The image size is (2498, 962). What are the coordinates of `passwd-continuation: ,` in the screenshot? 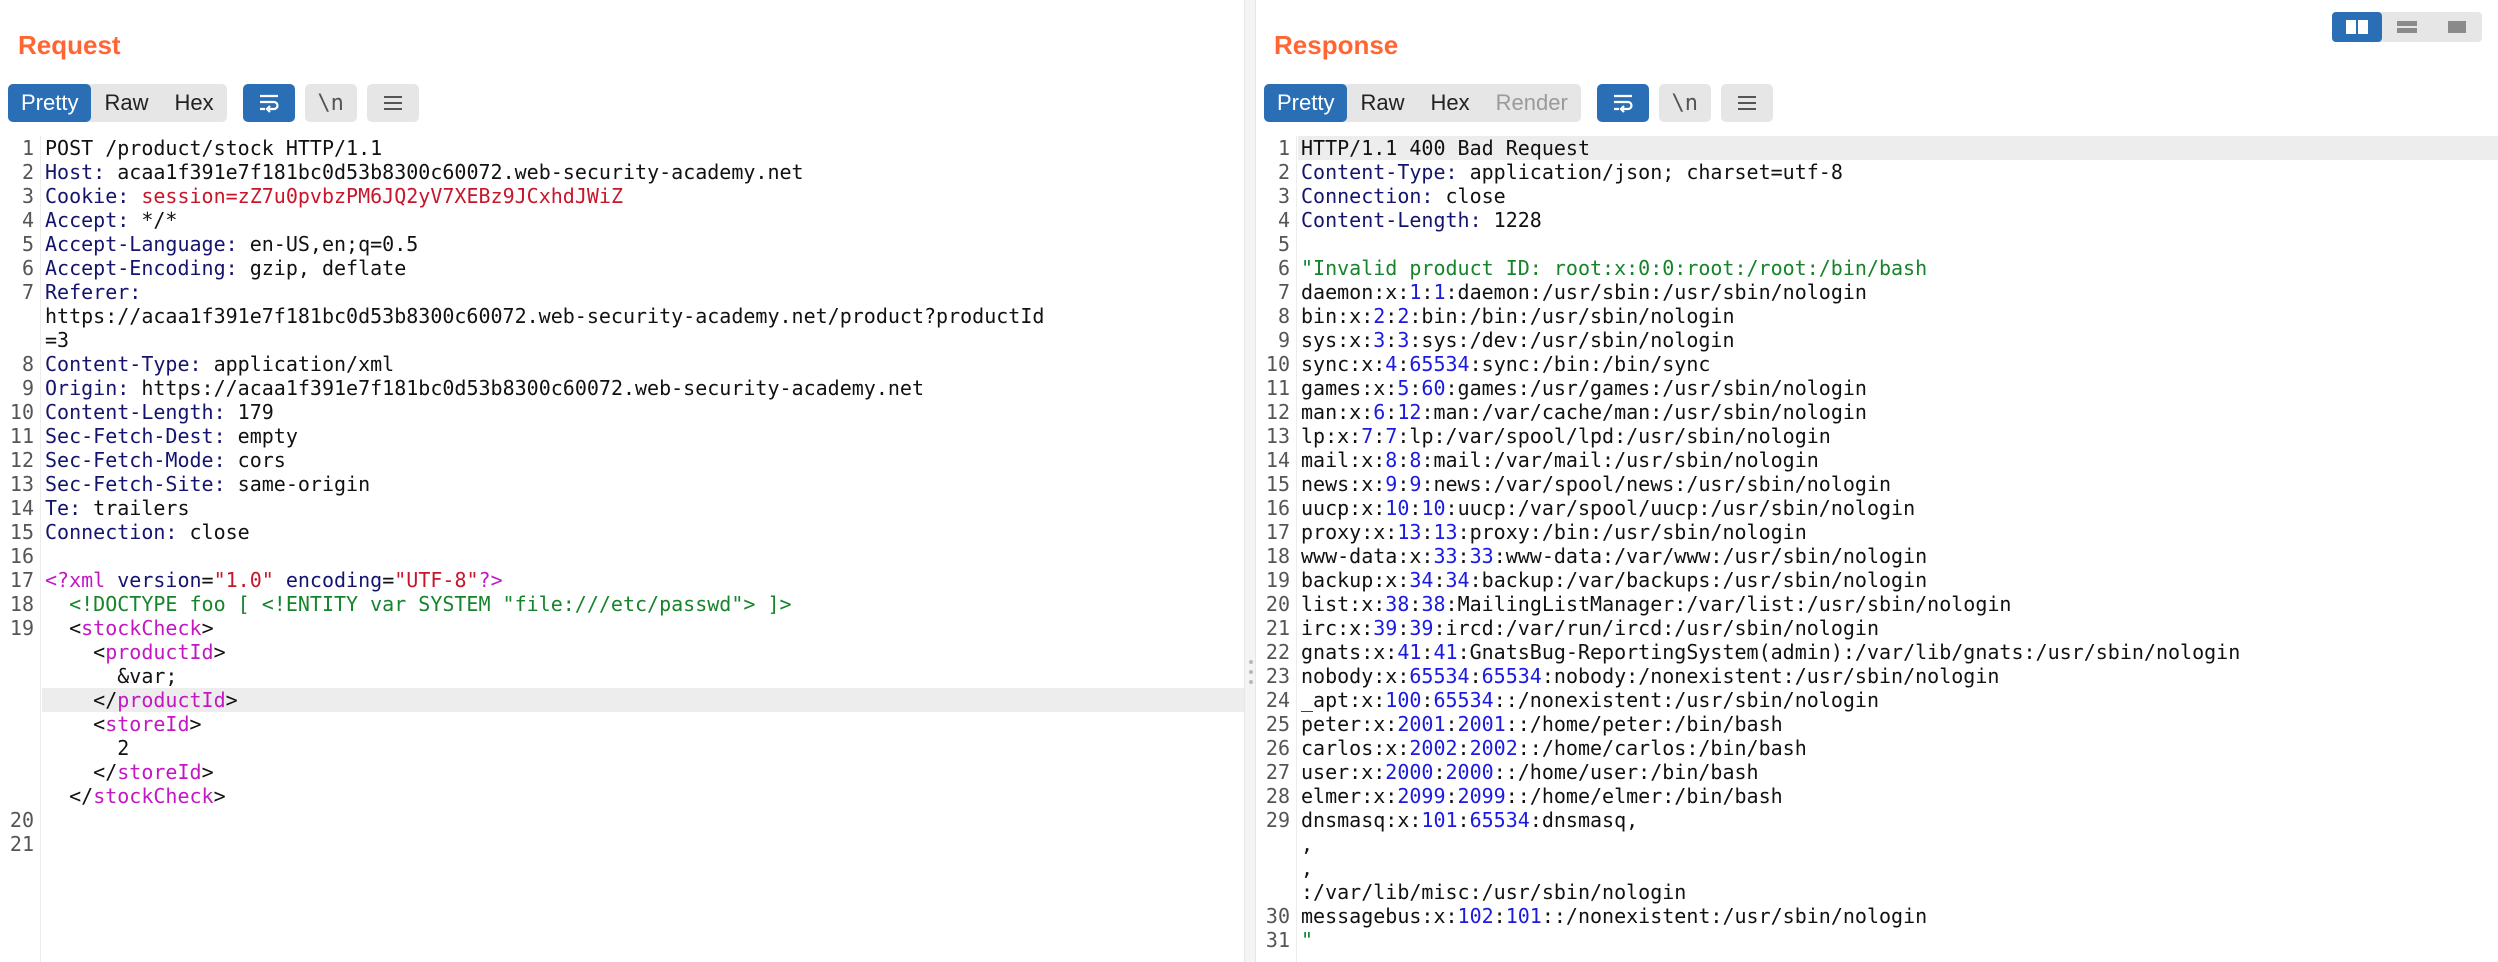 It's located at (1307, 844).